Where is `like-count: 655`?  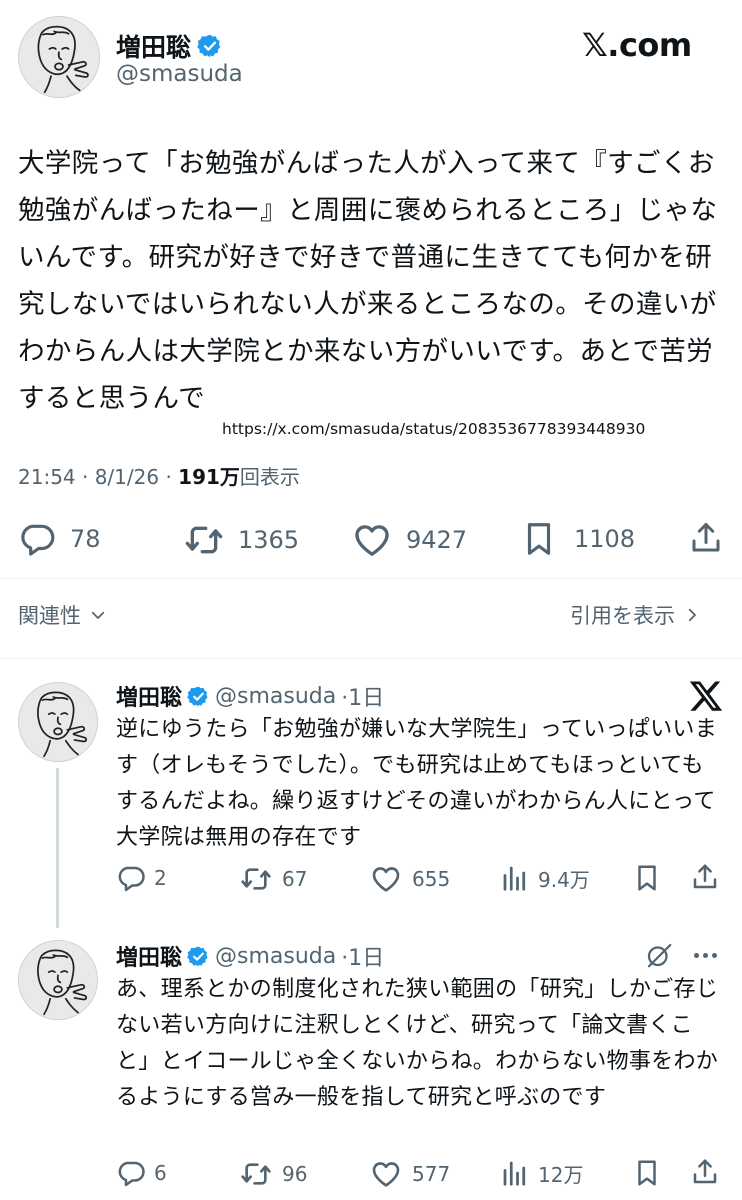 like-count: 655 is located at coordinates (431, 879).